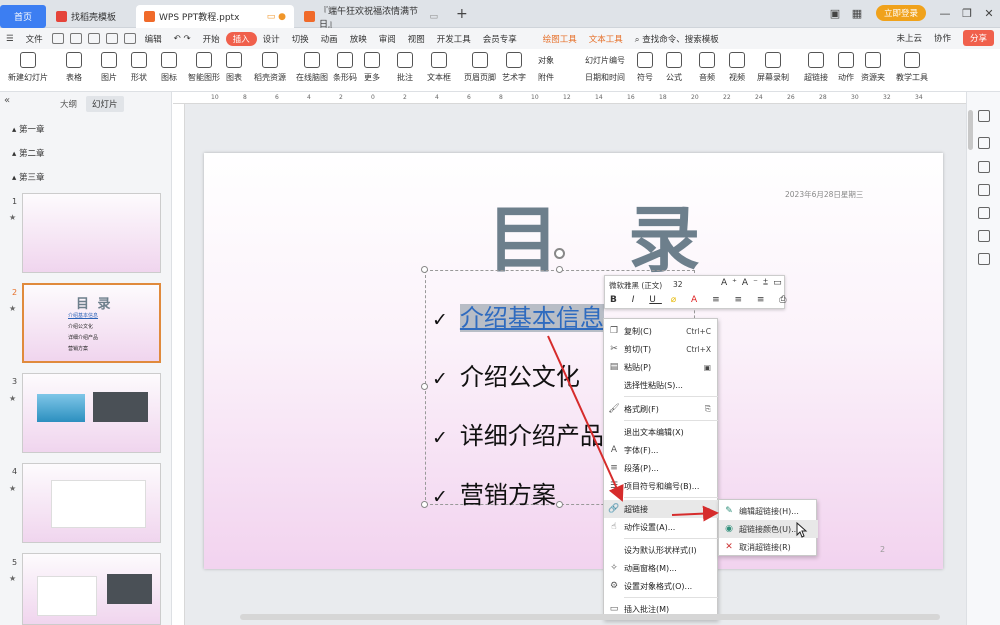  Describe the element at coordinates (234, 67) in the screenshot. I see `ribbon-chart: 图表` at that location.